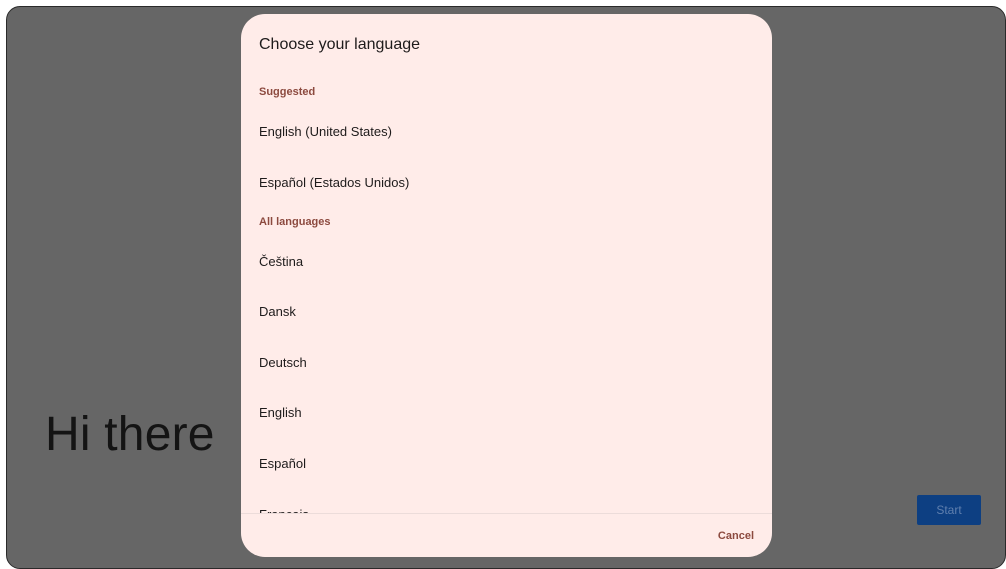  I want to click on section-header-all-languages: All languages, so click(295, 222).